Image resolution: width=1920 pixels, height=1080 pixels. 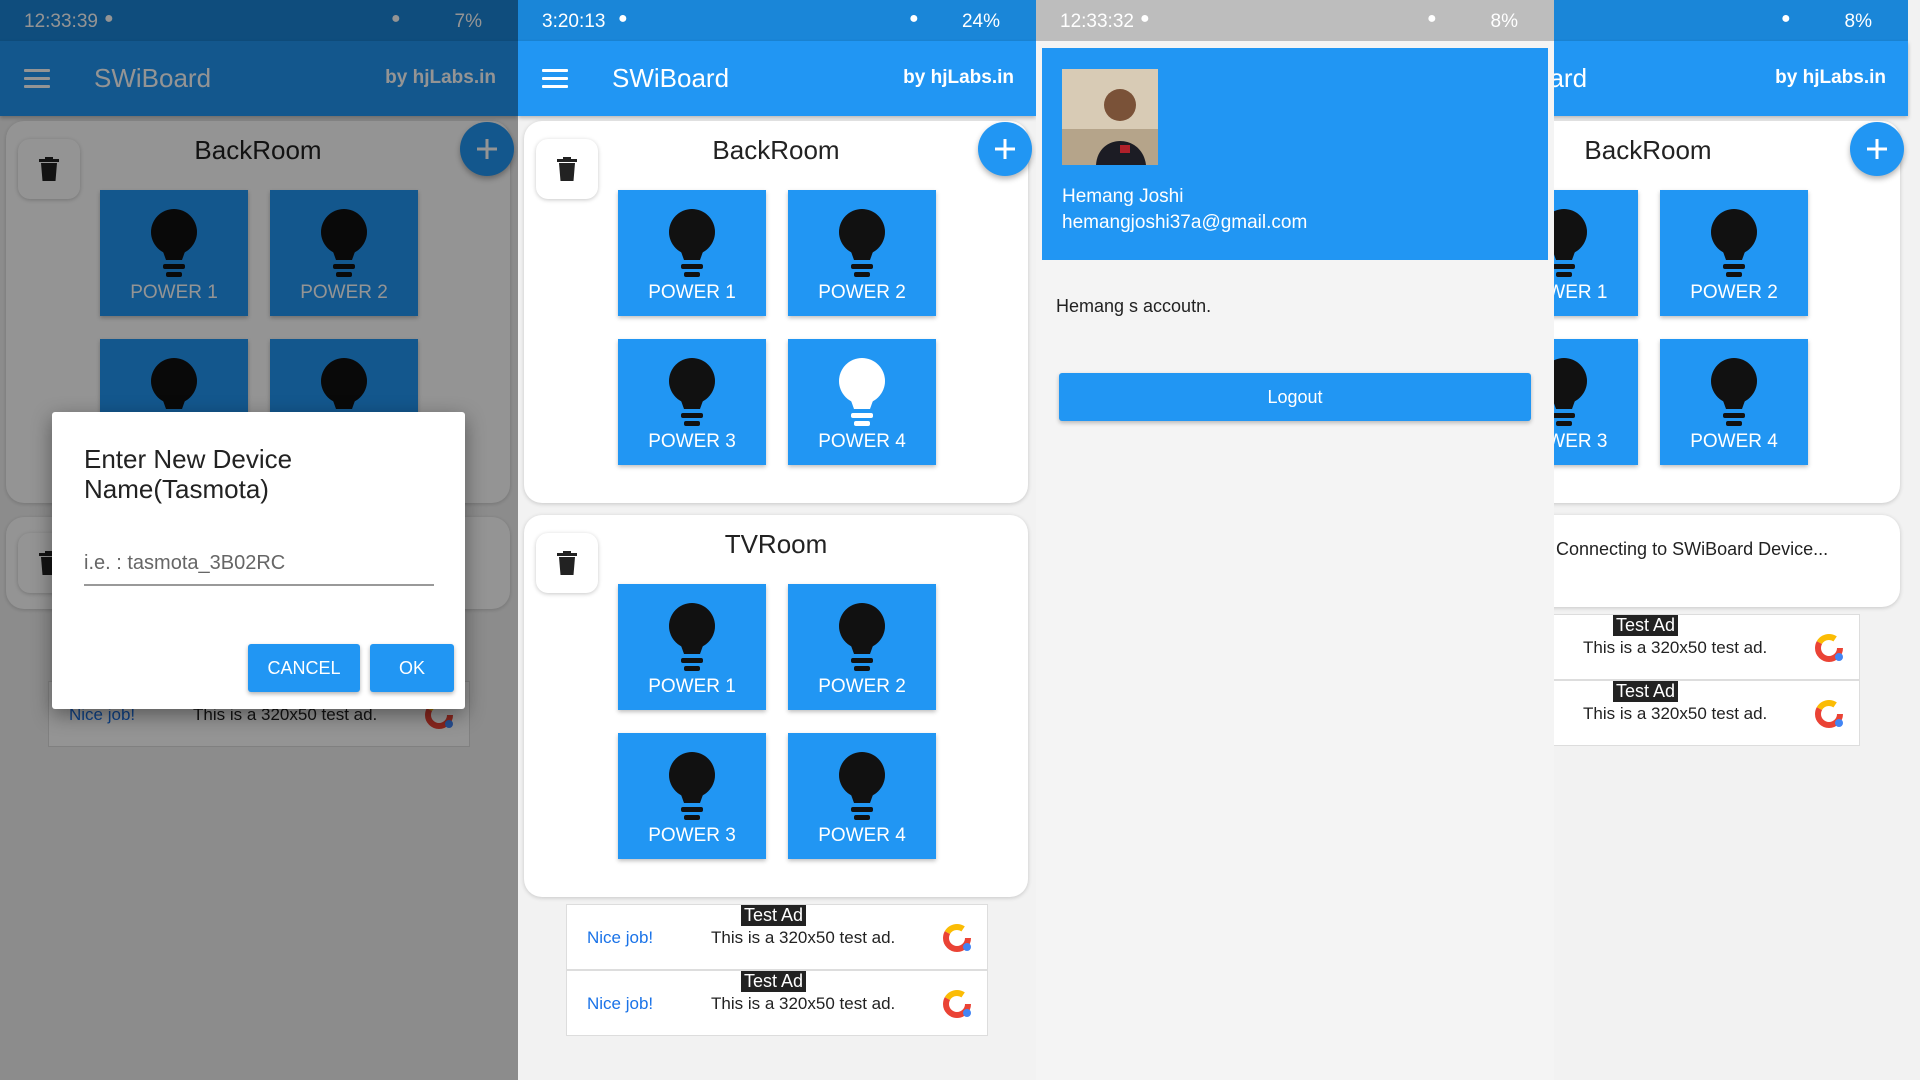 What do you see at coordinates (1295, 20) in the screenshot?
I see `status-bar: 12:33:32 ● ● 8%` at bounding box center [1295, 20].